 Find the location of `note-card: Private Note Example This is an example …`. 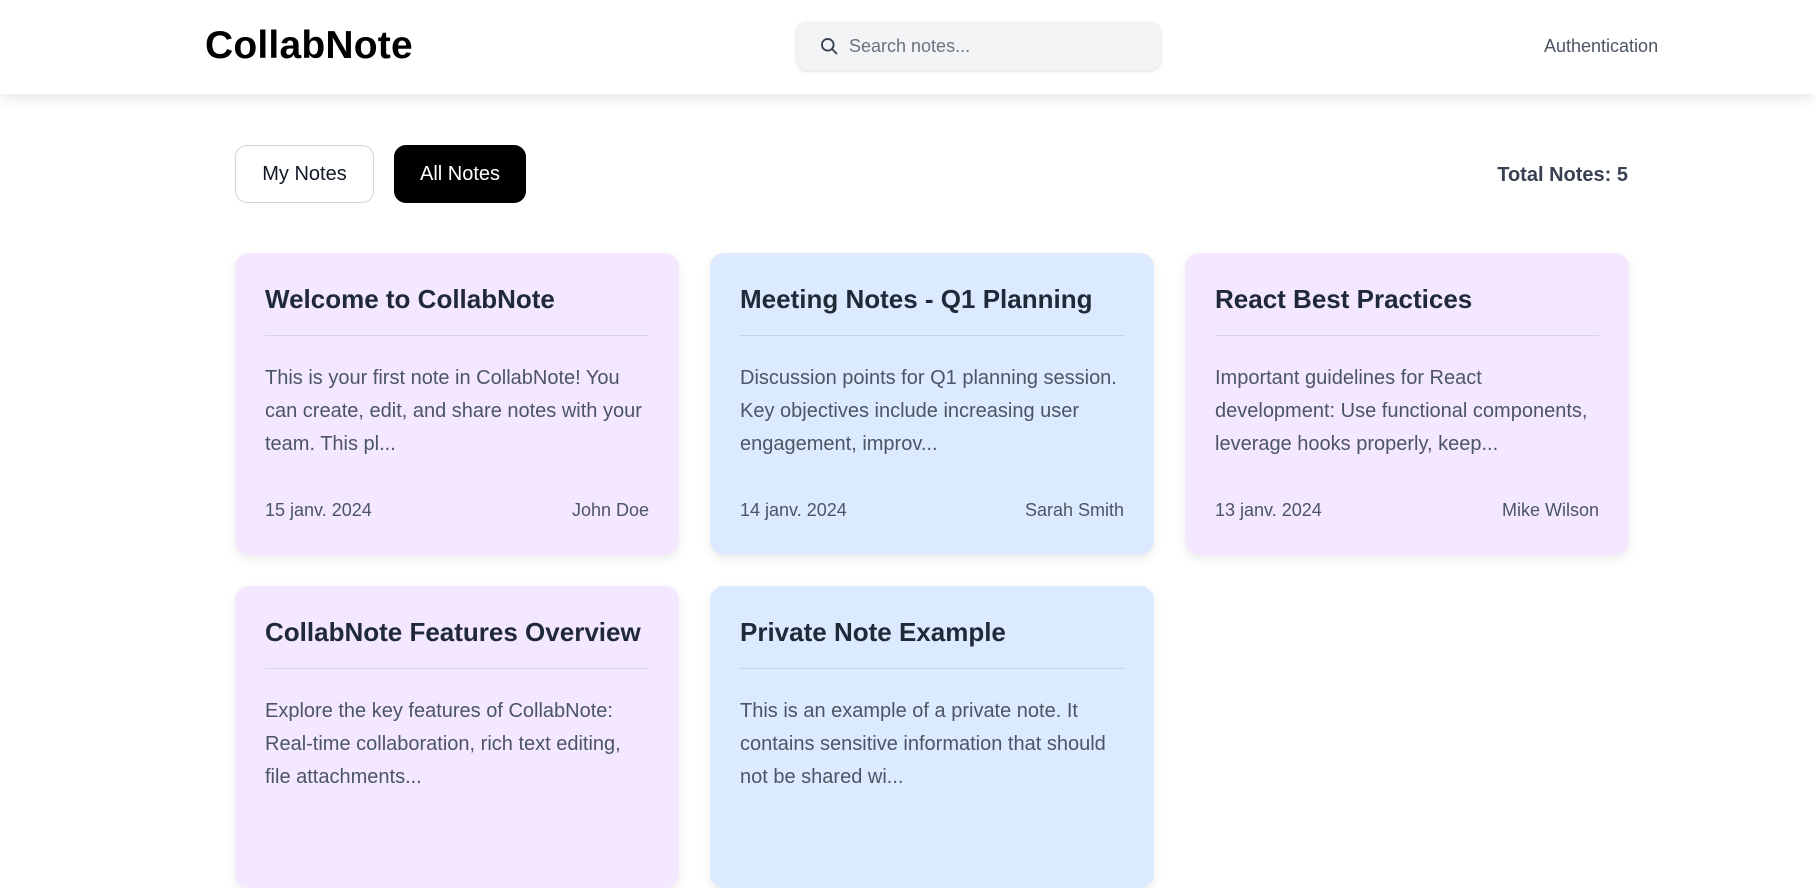

note-card: Private Note Example This is an example … is located at coordinates (932, 737).